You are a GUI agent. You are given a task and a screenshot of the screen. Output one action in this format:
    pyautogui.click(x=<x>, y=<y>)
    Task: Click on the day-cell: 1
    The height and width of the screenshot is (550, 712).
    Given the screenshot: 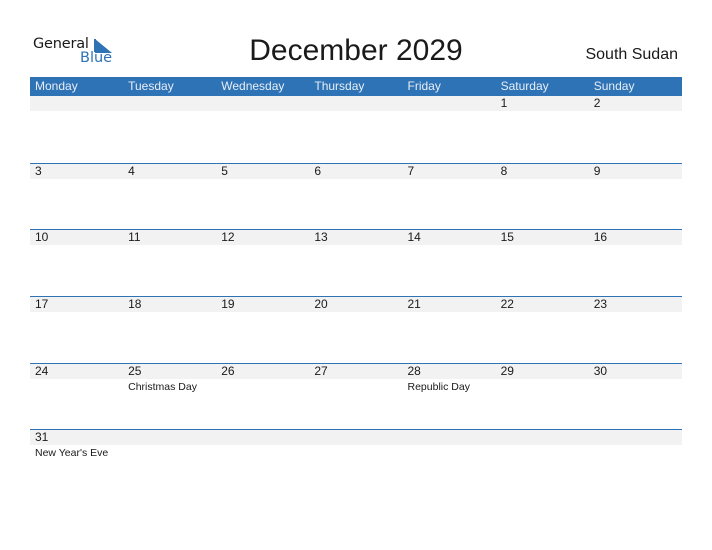 What is the action you would take?
    pyautogui.click(x=542, y=129)
    